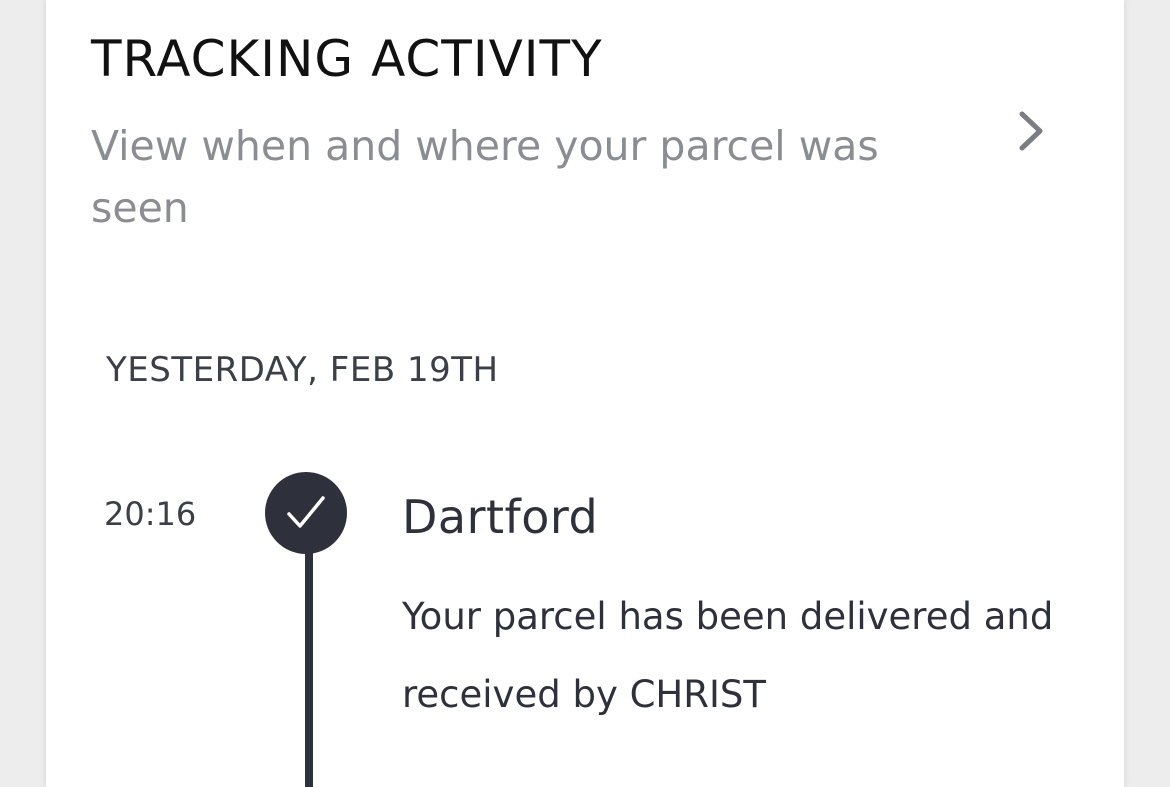 Image resolution: width=1170 pixels, height=787 pixels. Describe the element at coordinates (150, 514) in the screenshot. I see `event-time: 20:16` at that location.